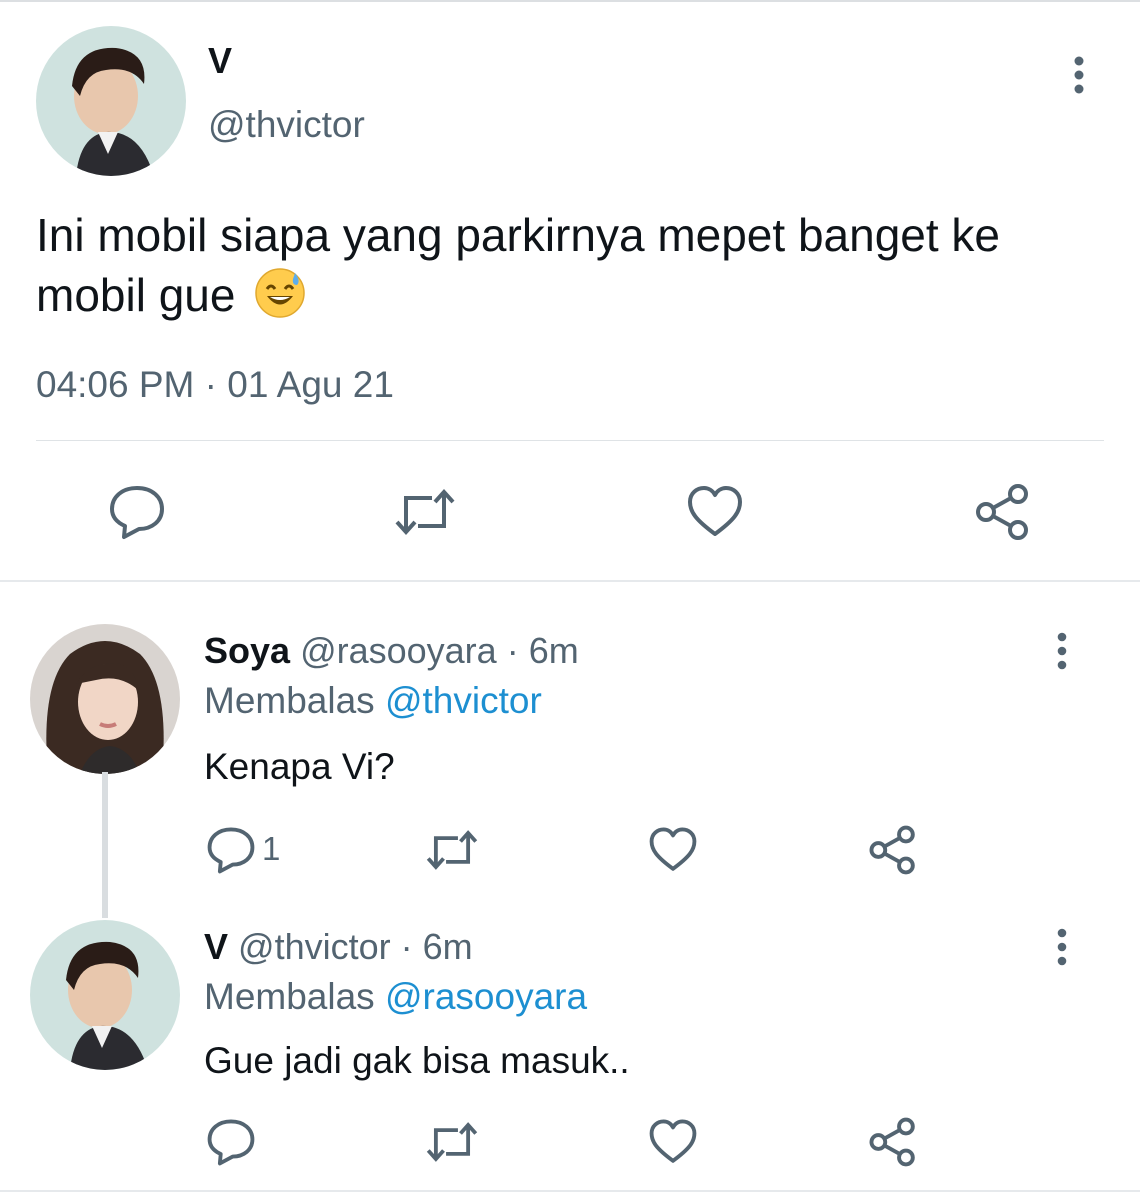 Image resolution: width=1140 pixels, height=1200 pixels. Describe the element at coordinates (463, 700) in the screenshot. I see `mention-link: @thvictor` at that location.